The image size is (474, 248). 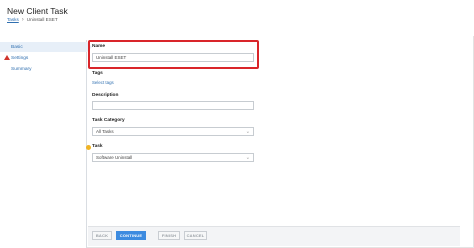 I want to click on warning-icon, so click(x=7, y=57).